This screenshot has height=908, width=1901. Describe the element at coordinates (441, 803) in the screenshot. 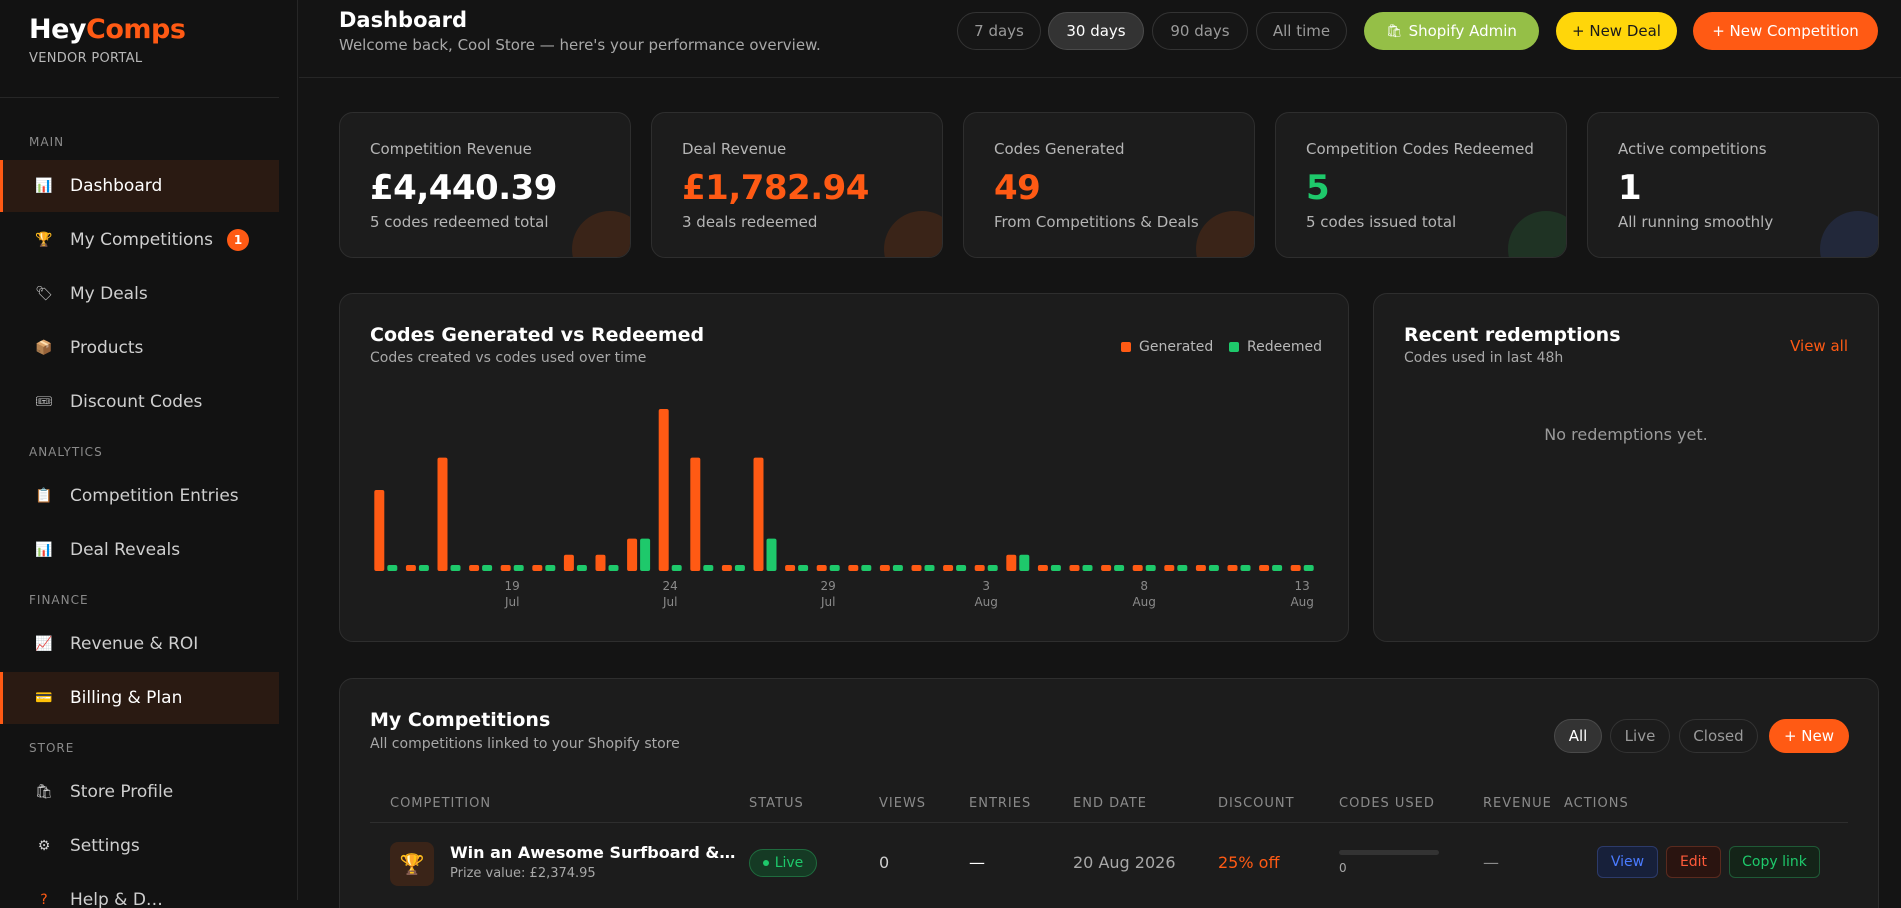

I see `column-header-competition: COMPETITION` at that location.